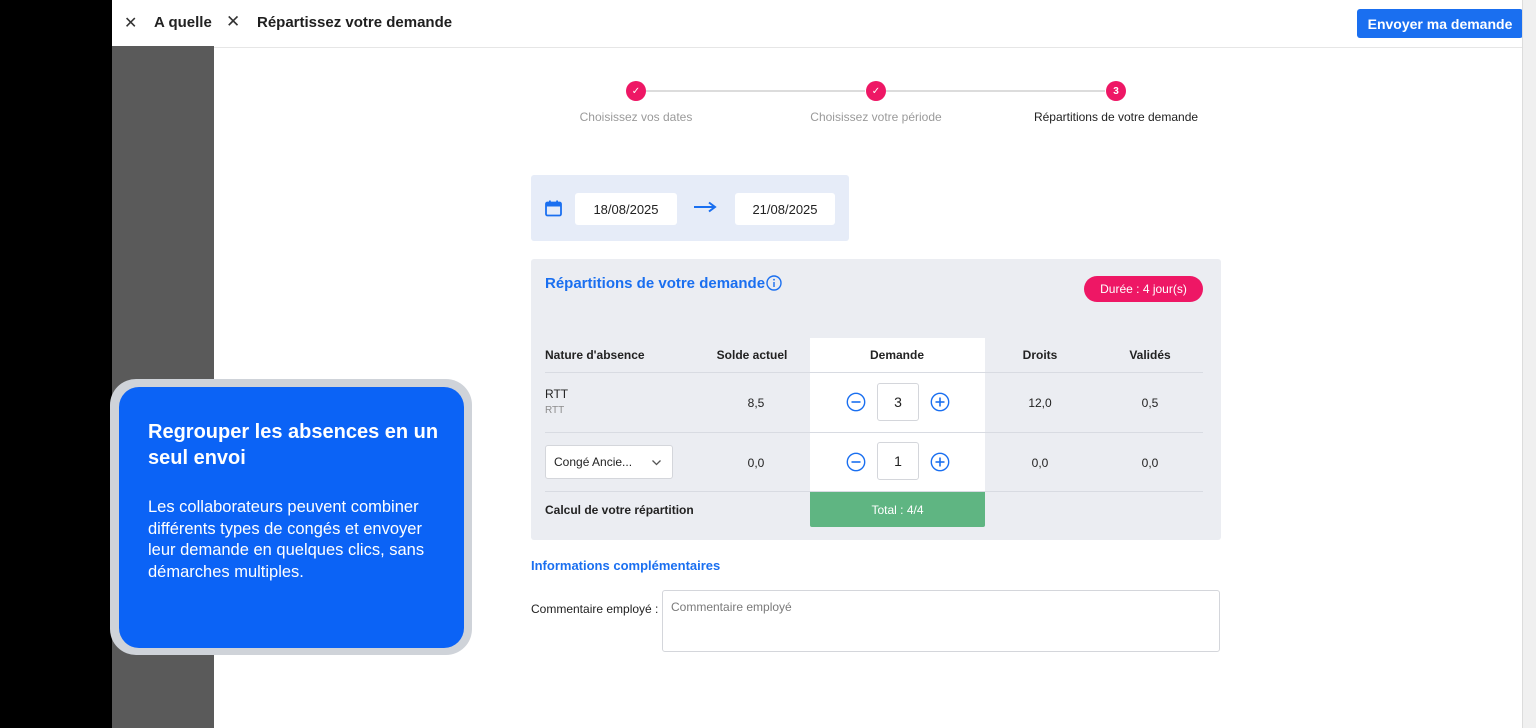 The image size is (1536, 728). Describe the element at coordinates (774, 283) in the screenshot. I see `info-icon` at that location.